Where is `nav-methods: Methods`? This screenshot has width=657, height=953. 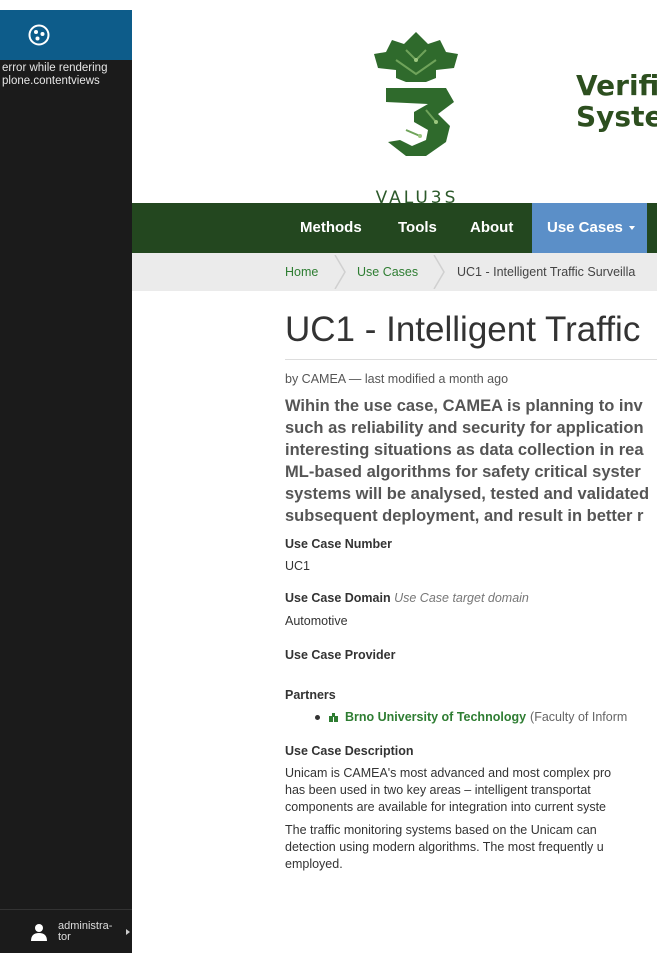
nav-methods: Methods is located at coordinates (331, 228).